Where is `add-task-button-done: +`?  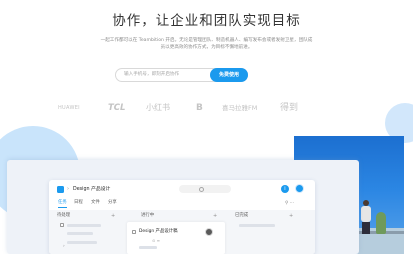 add-task-button-done: + is located at coordinates (291, 216).